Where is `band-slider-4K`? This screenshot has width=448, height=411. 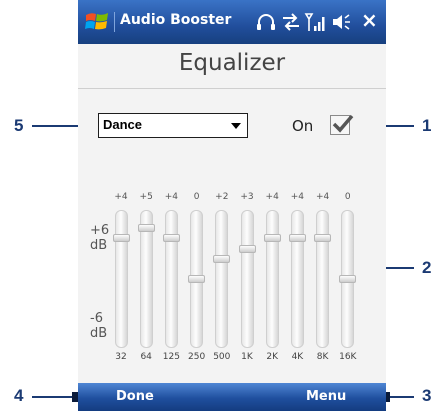
band-slider-4K is located at coordinates (297, 279).